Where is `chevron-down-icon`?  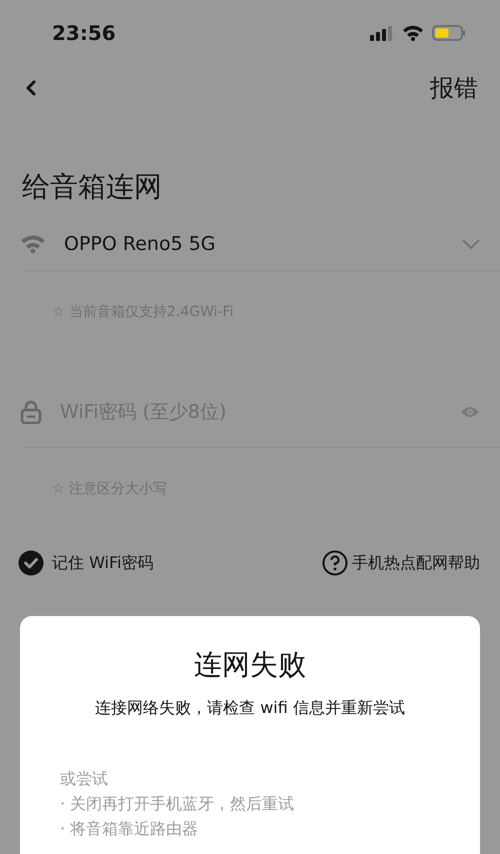 chevron-down-icon is located at coordinates (471, 244).